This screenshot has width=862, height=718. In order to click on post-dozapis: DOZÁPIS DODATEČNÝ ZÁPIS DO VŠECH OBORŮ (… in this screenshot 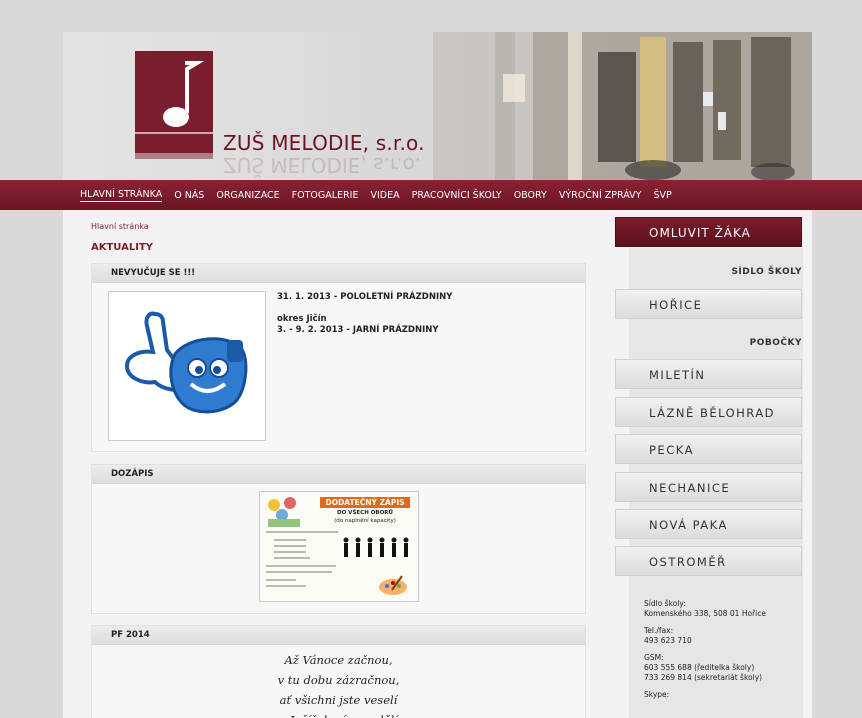, I will do `click(338, 539)`.